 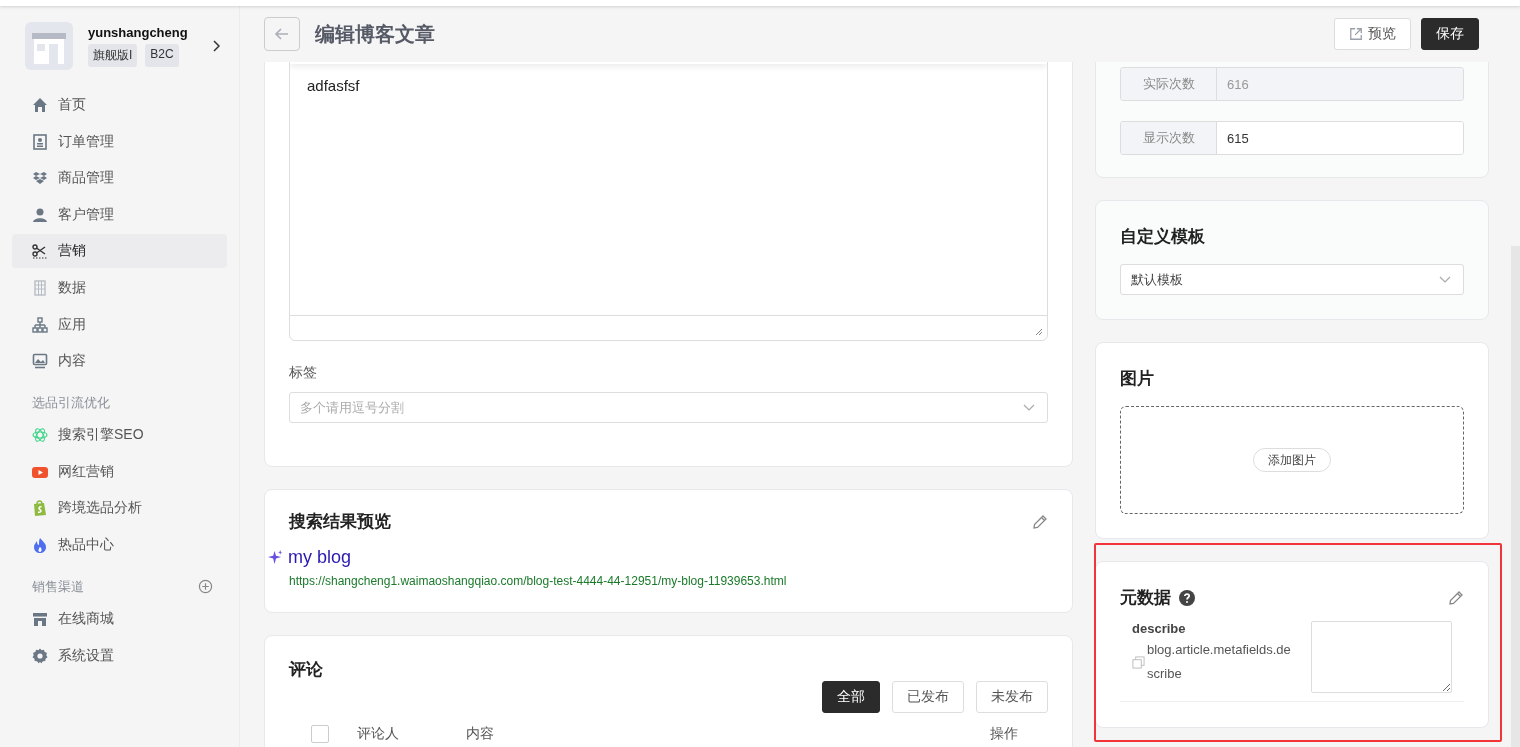 What do you see at coordinates (119, 655) in the screenshot?
I see `nav-item: 系统设置` at bounding box center [119, 655].